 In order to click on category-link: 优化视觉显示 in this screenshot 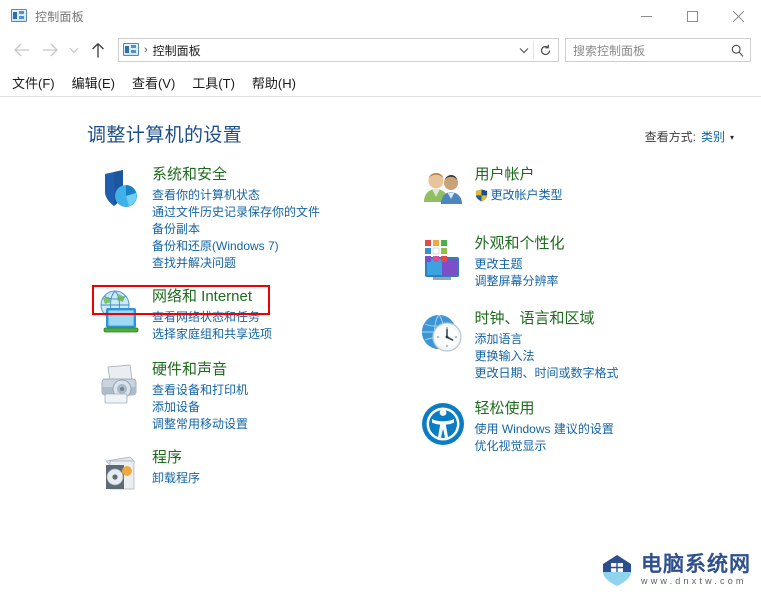, I will do `click(544, 446)`.